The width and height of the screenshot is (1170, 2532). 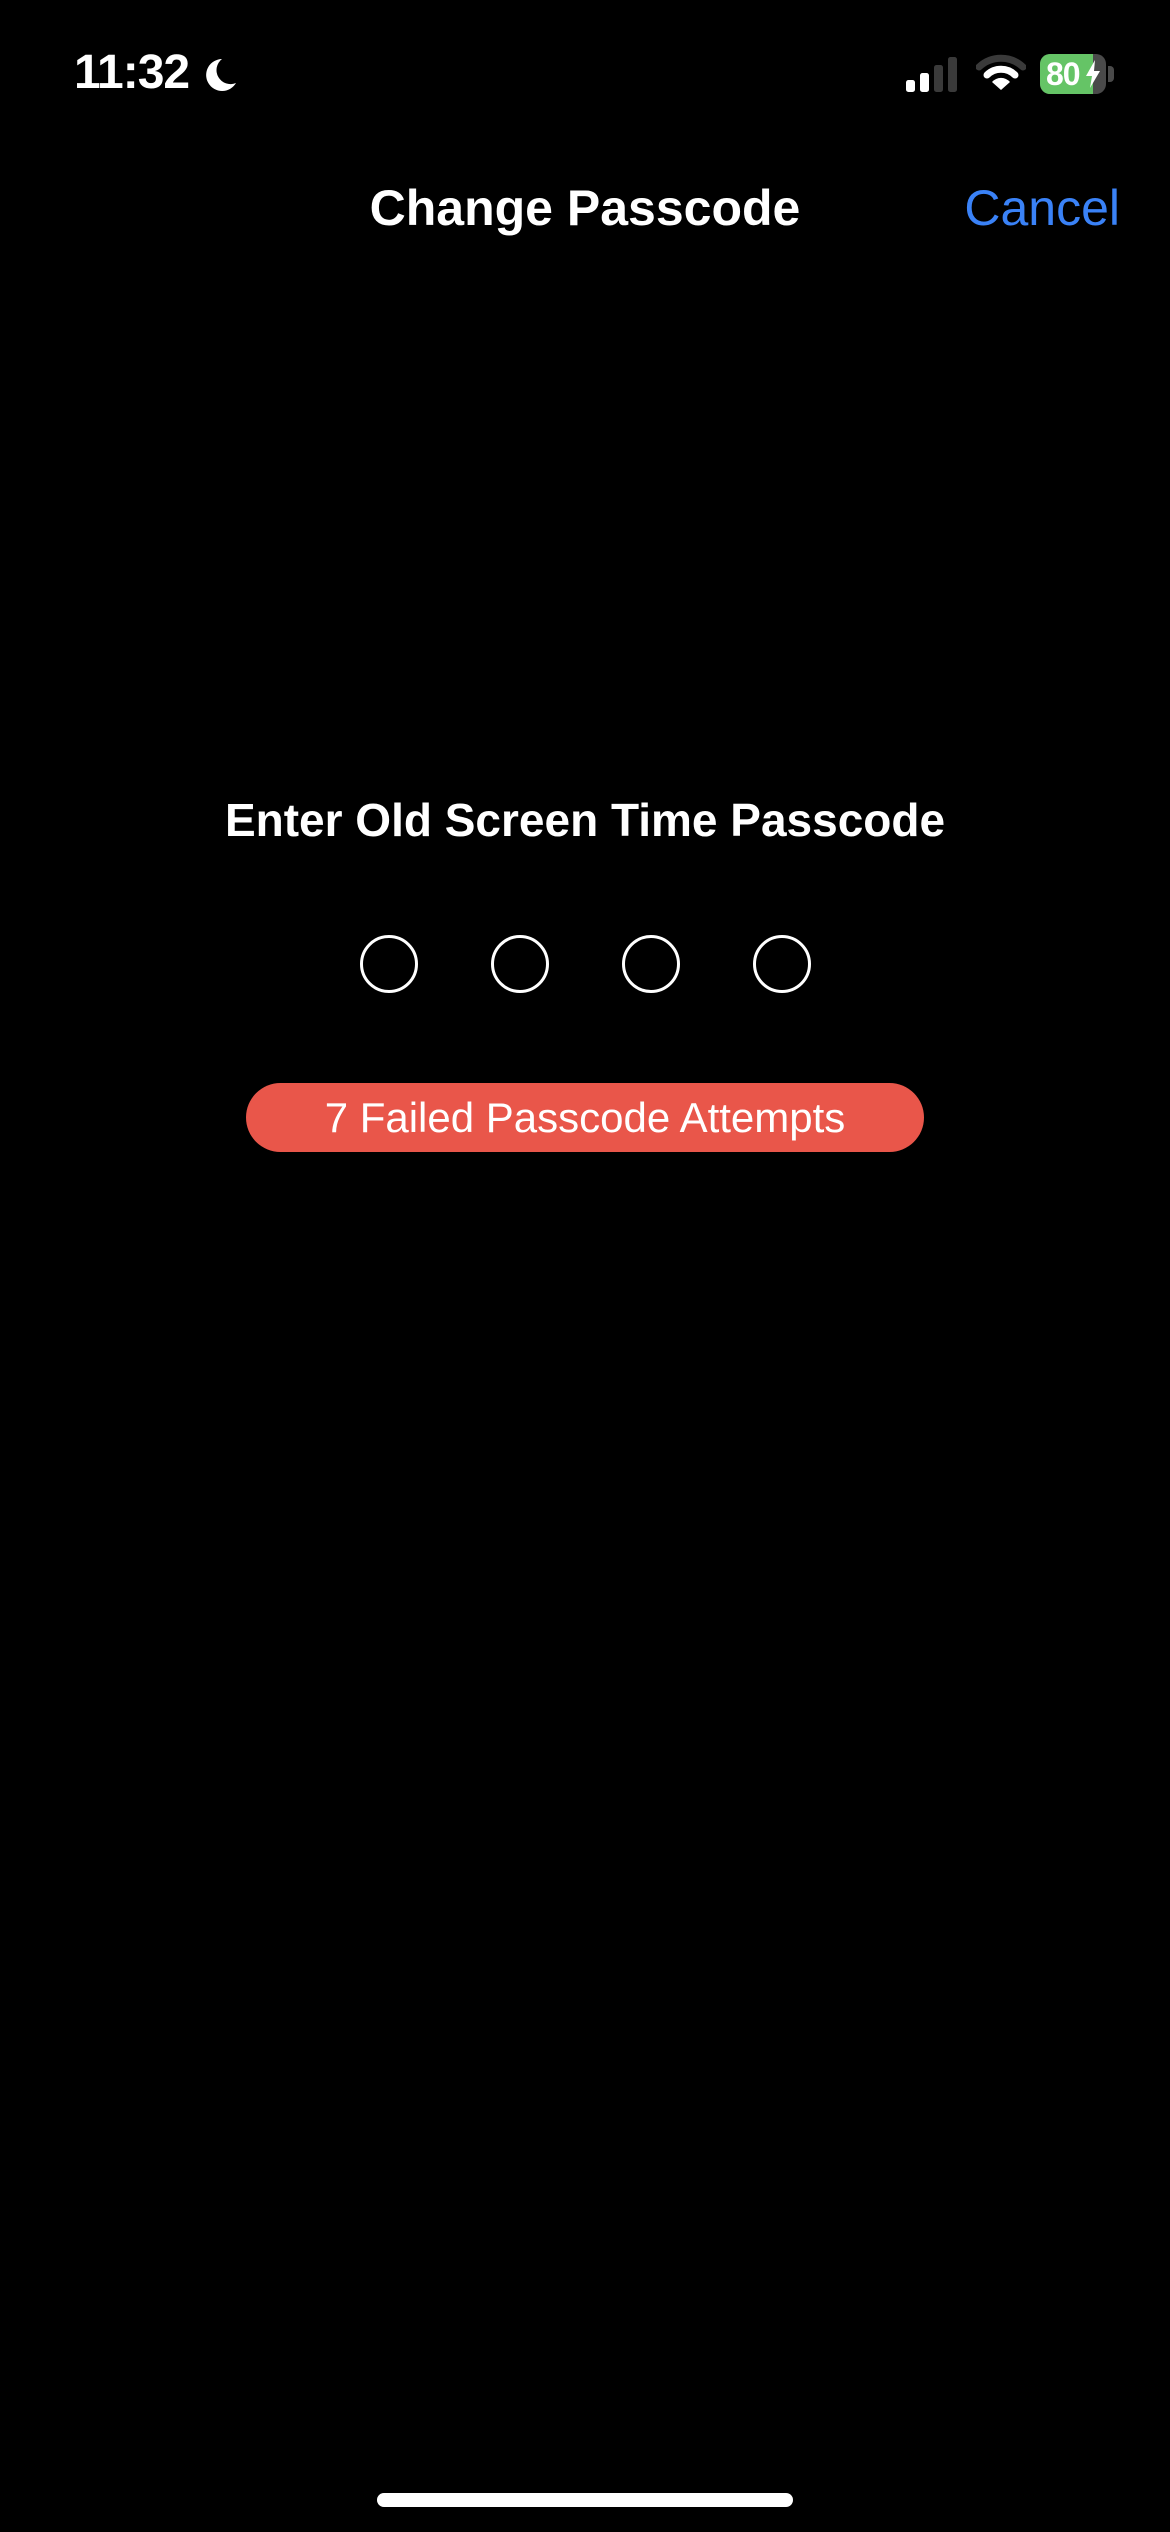 What do you see at coordinates (1063, 74) in the screenshot?
I see `battery-percent: 80` at bounding box center [1063, 74].